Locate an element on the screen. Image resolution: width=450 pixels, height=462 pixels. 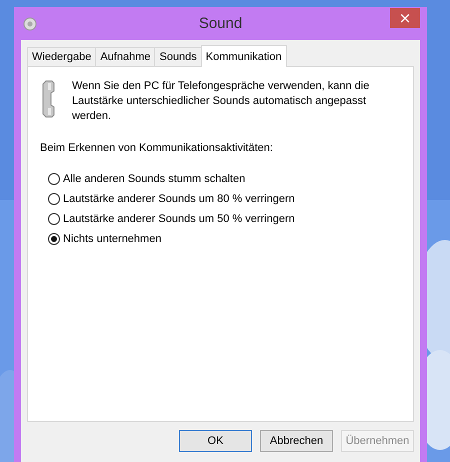
option-label: Nichts unternehmen is located at coordinates (112, 239).